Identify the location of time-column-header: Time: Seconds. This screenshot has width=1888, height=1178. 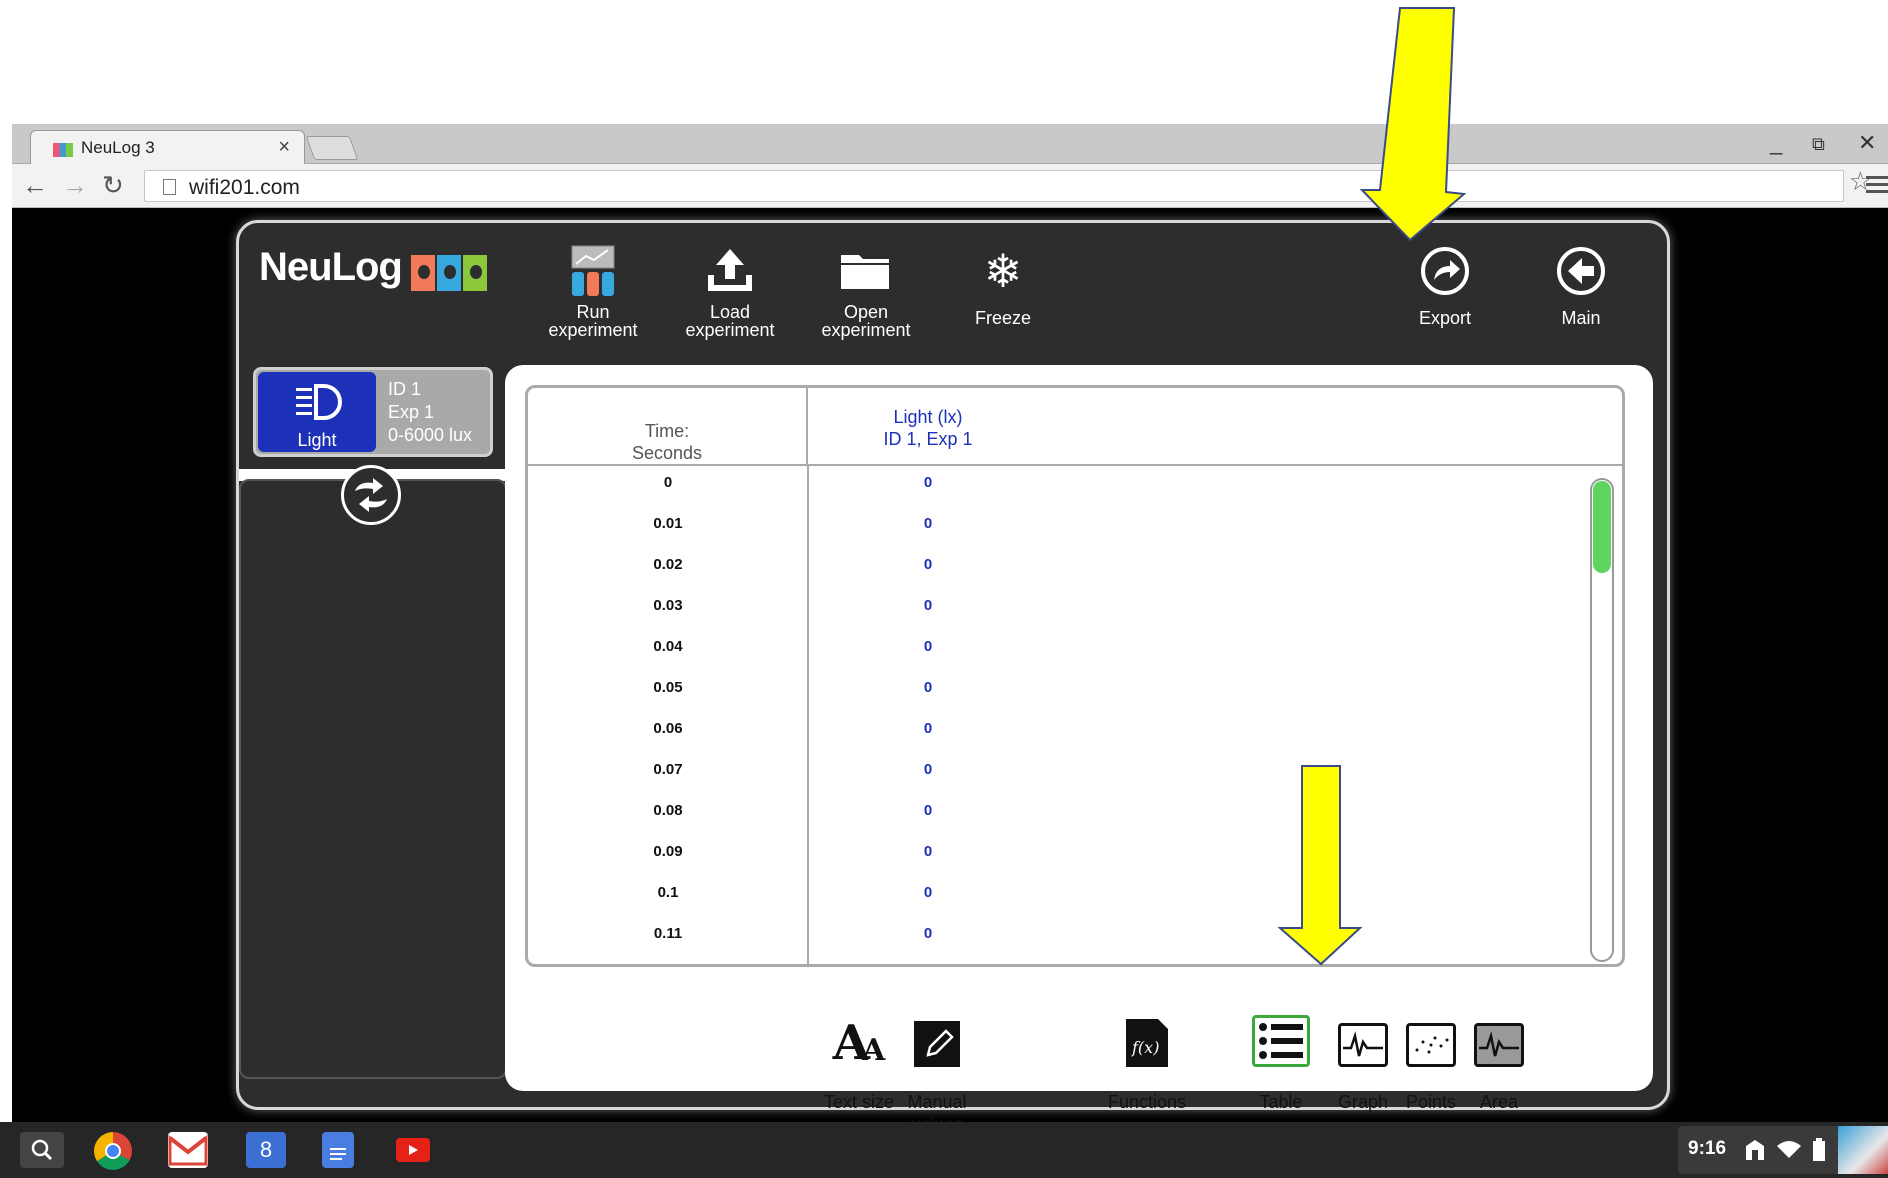
(668, 427).